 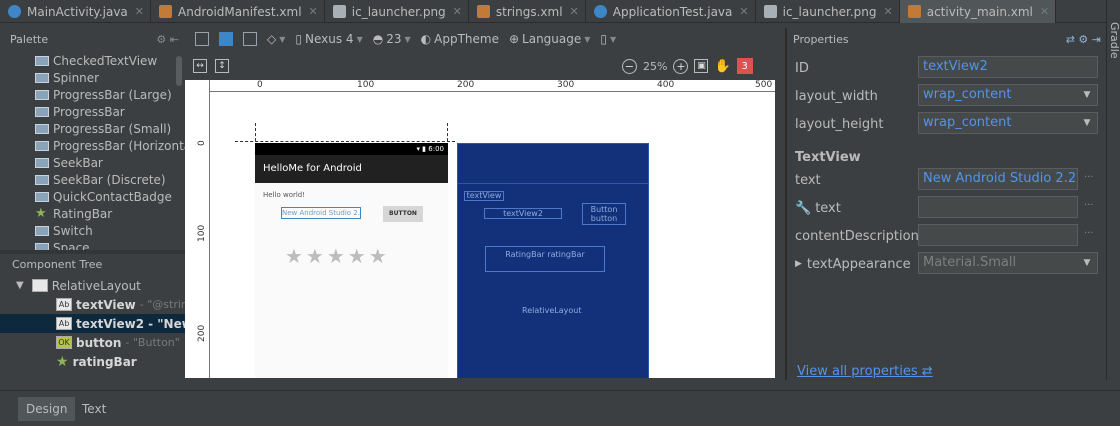 What do you see at coordinates (853, 264) in the screenshot?
I see `prop-text-appearance-row: ▶ textAppearance` at bounding box center [853, 264].